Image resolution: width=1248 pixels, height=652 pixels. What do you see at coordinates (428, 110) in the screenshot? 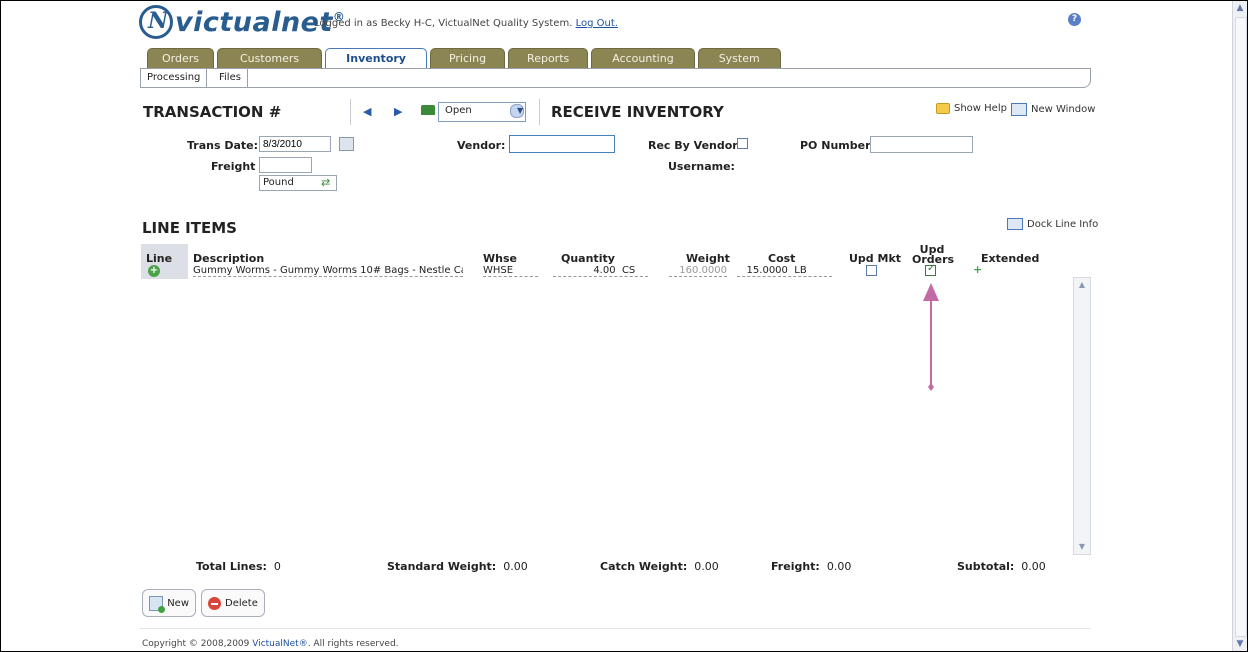
I see `status-folder-icon` at bounding box center [428, 110].